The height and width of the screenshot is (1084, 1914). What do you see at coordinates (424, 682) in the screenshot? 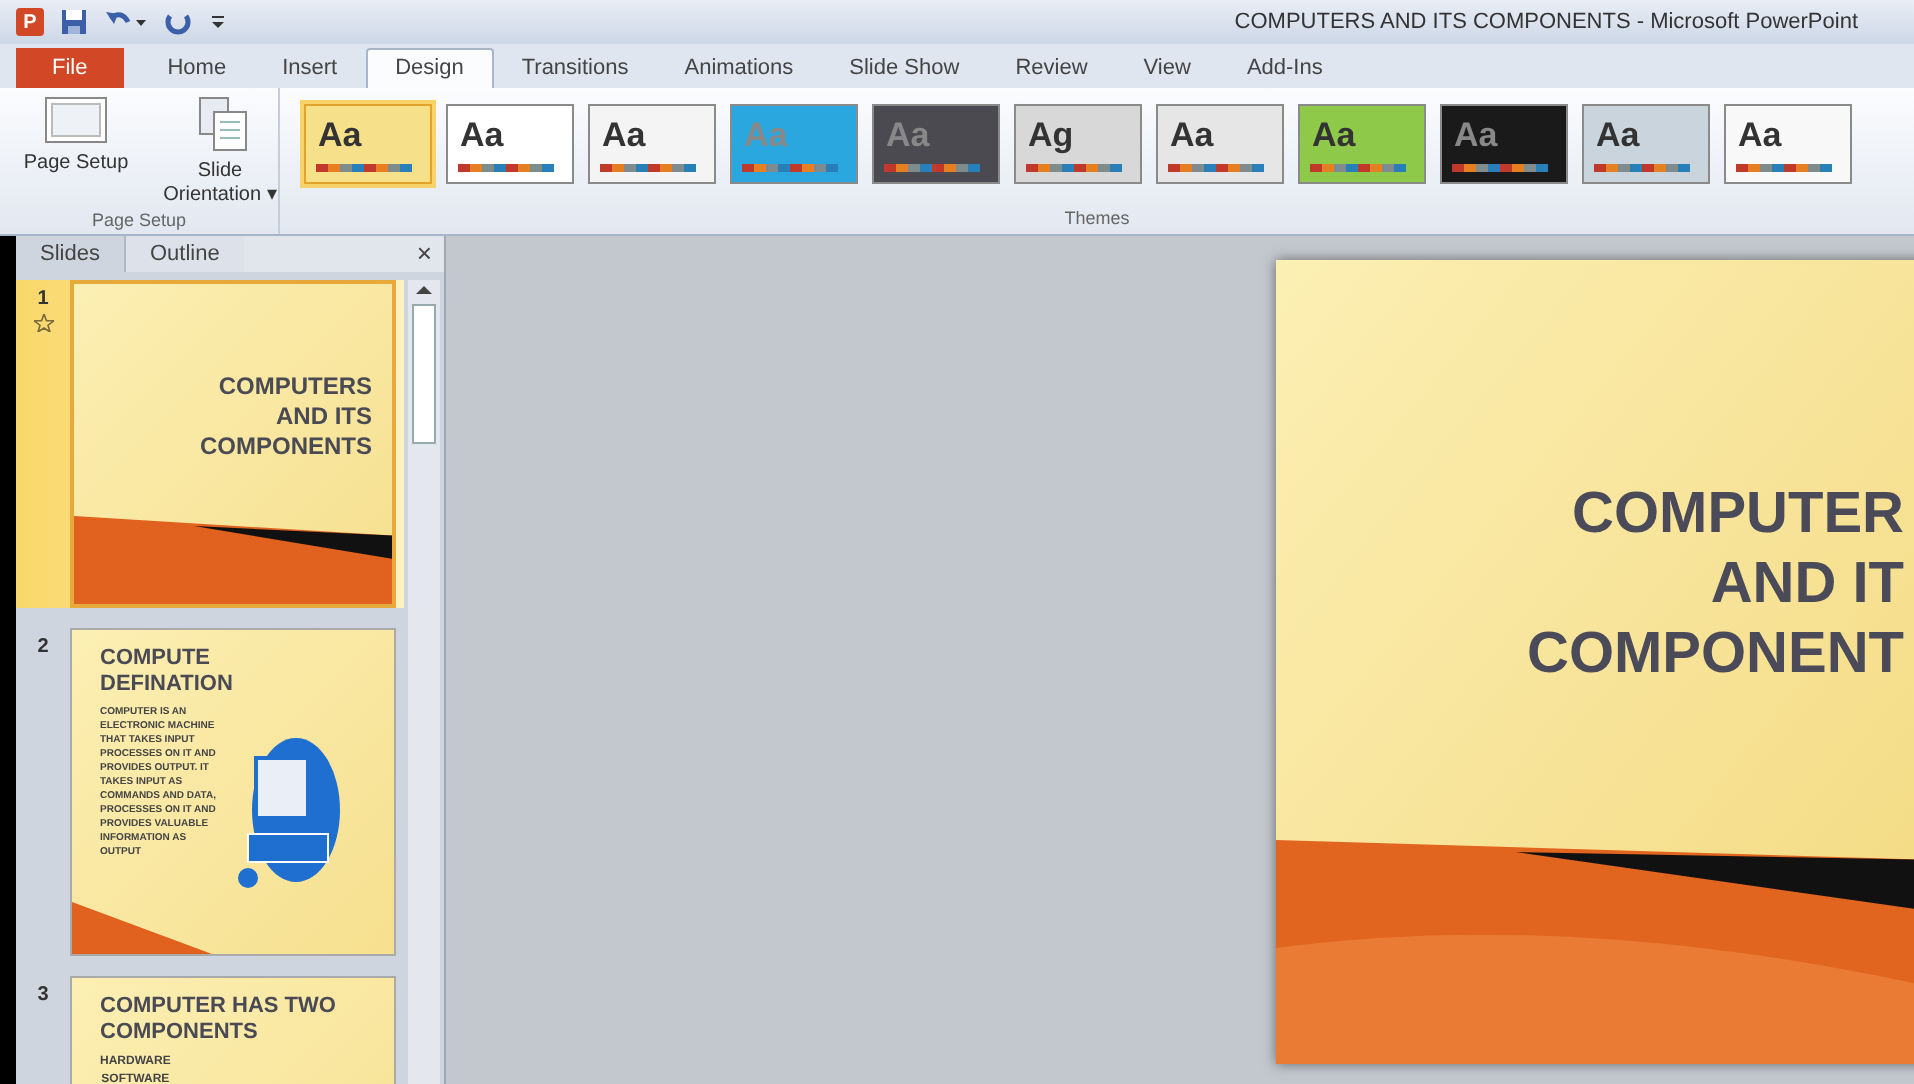
I see `scrollbar` at bounding box center [424, 682].